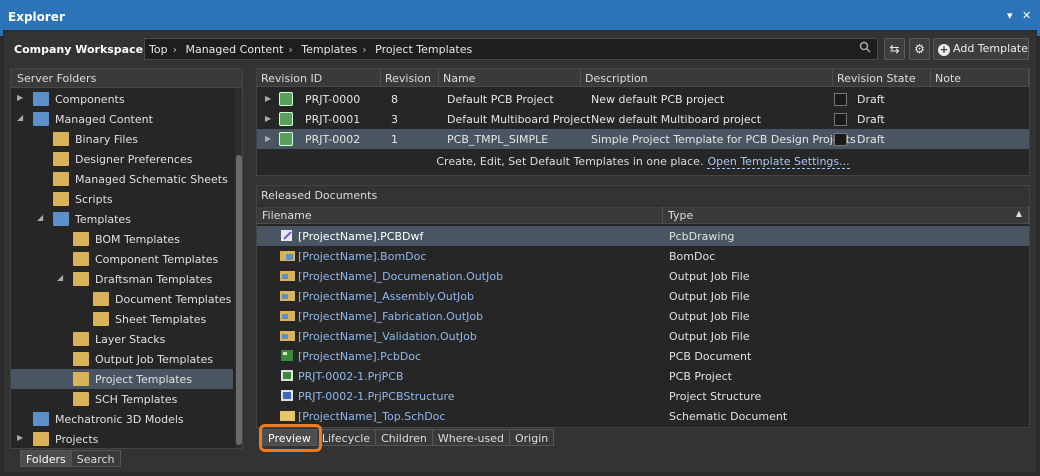 The image size is (1040, 476). What do you see at coordinates (404, 437) in the screenshot?
I see `tab-children: Children` at bounding box center [404, 437].